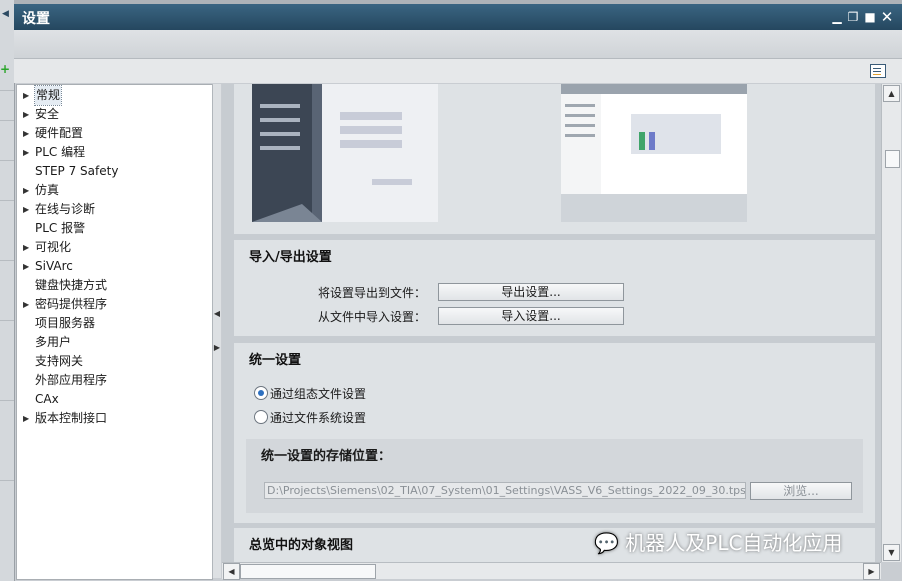  I want to click on pane-splitter: ◀ ▶, so click(216, 331).